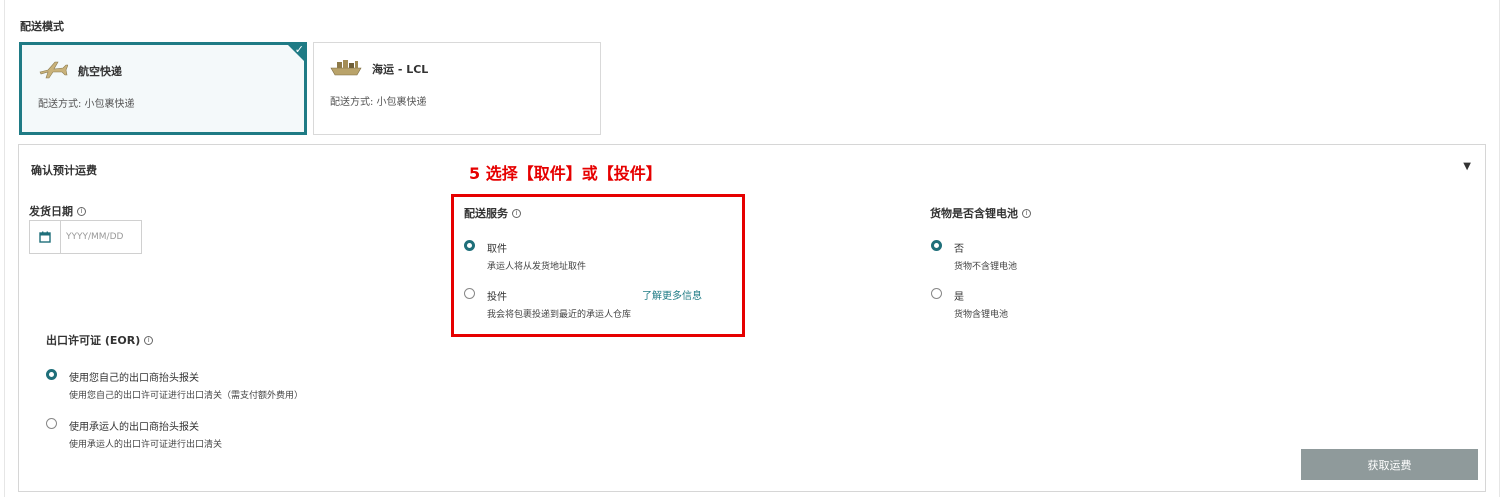 The image size is (1506, 497). Describe the element at coordinates (100, 71) in the screenshot. I see `mode-name: 航空快递` at that location.